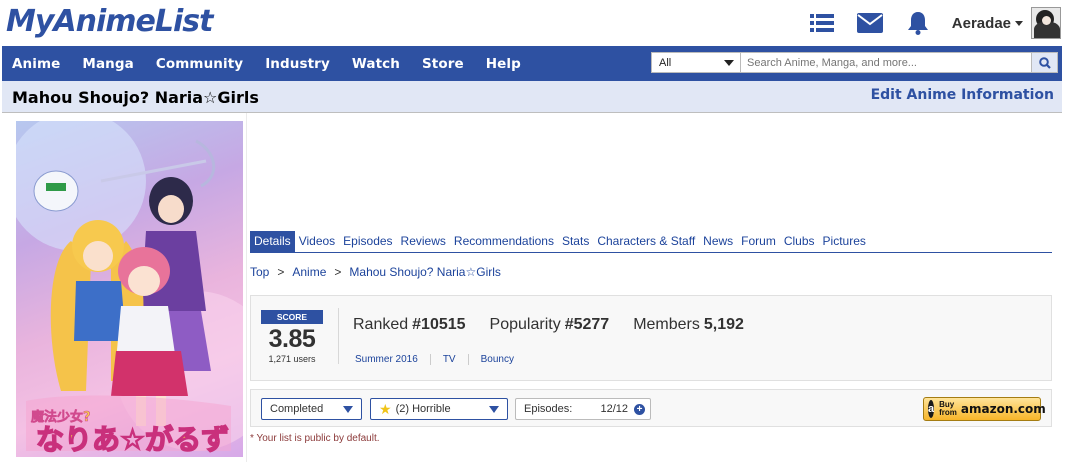  What do you see at coordinates (844, 241) in the screenshot?
I see `tab-pictures: Pictures` at bounding box center [844, 241].